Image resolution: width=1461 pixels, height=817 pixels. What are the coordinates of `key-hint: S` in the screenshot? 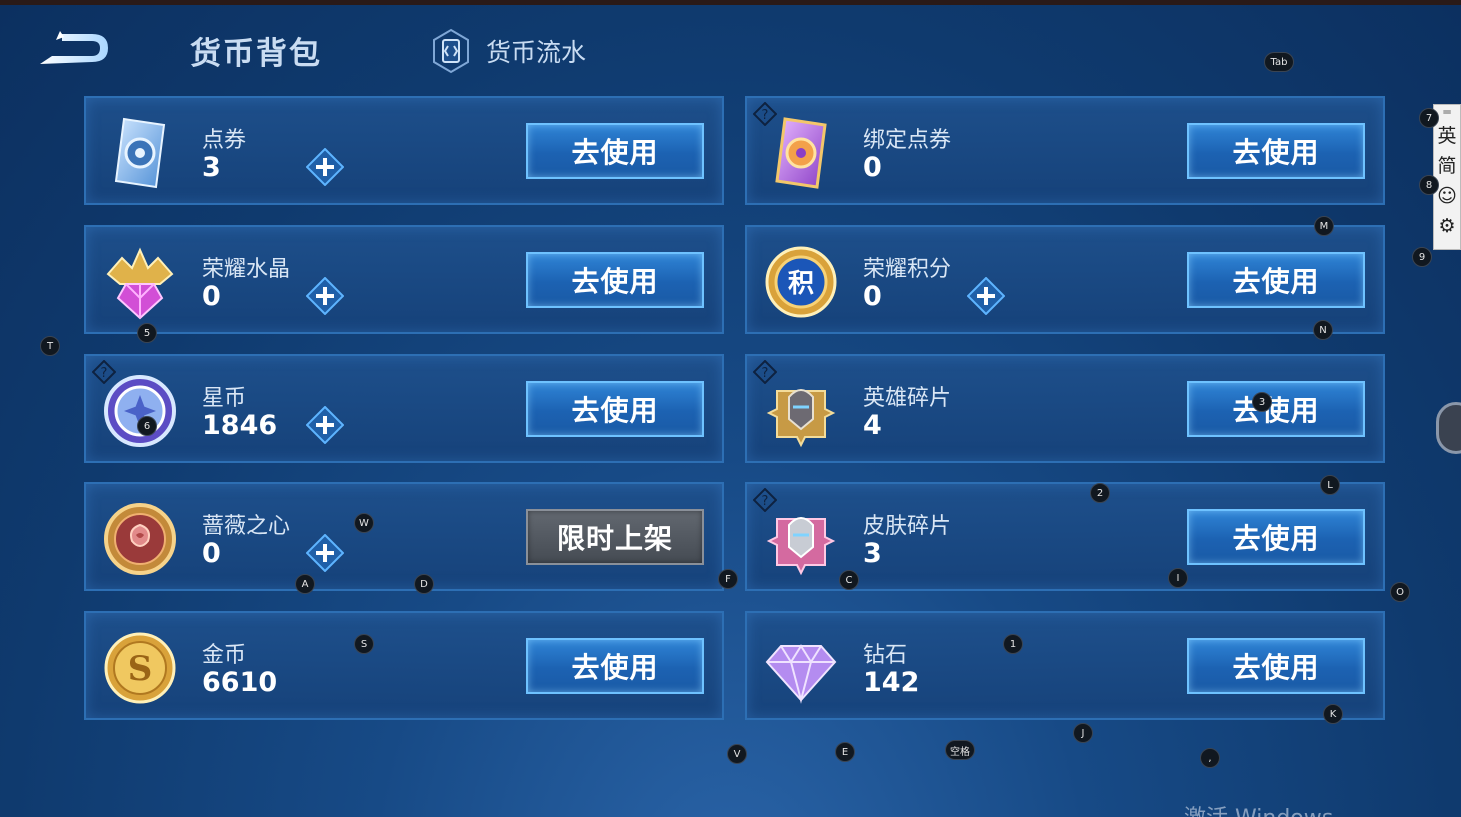 It's located at (364, 644).